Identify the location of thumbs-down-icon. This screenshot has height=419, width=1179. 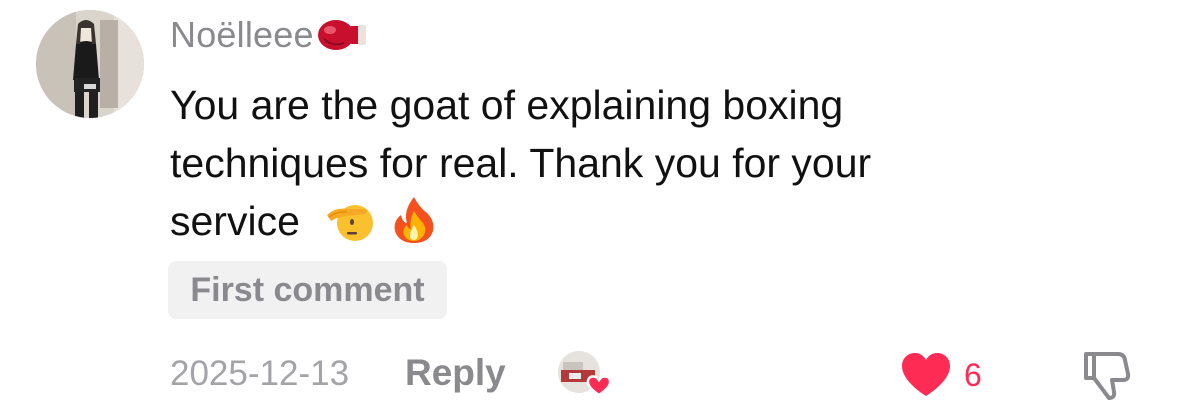
(1107, 376).